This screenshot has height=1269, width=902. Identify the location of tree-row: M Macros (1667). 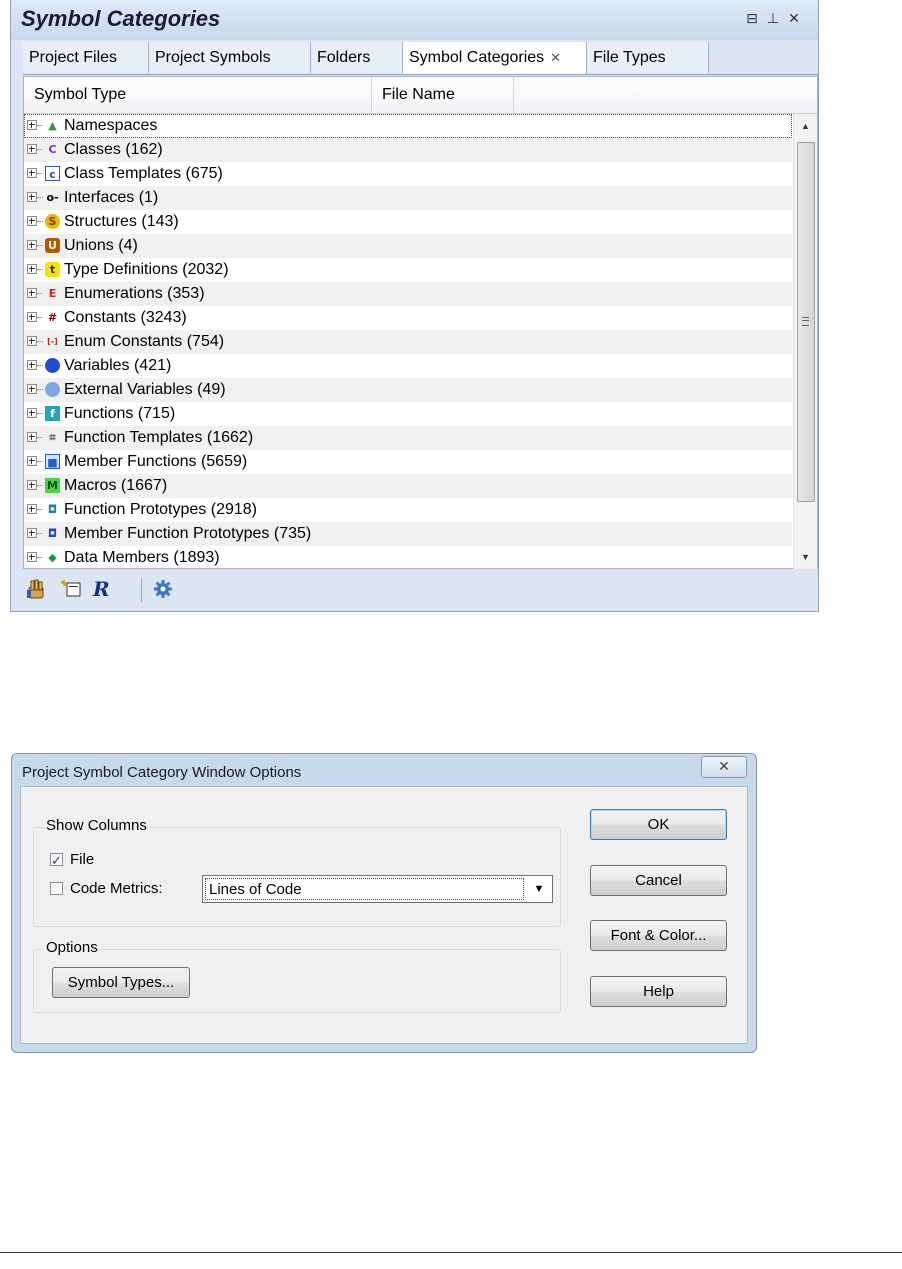
(408, 486).